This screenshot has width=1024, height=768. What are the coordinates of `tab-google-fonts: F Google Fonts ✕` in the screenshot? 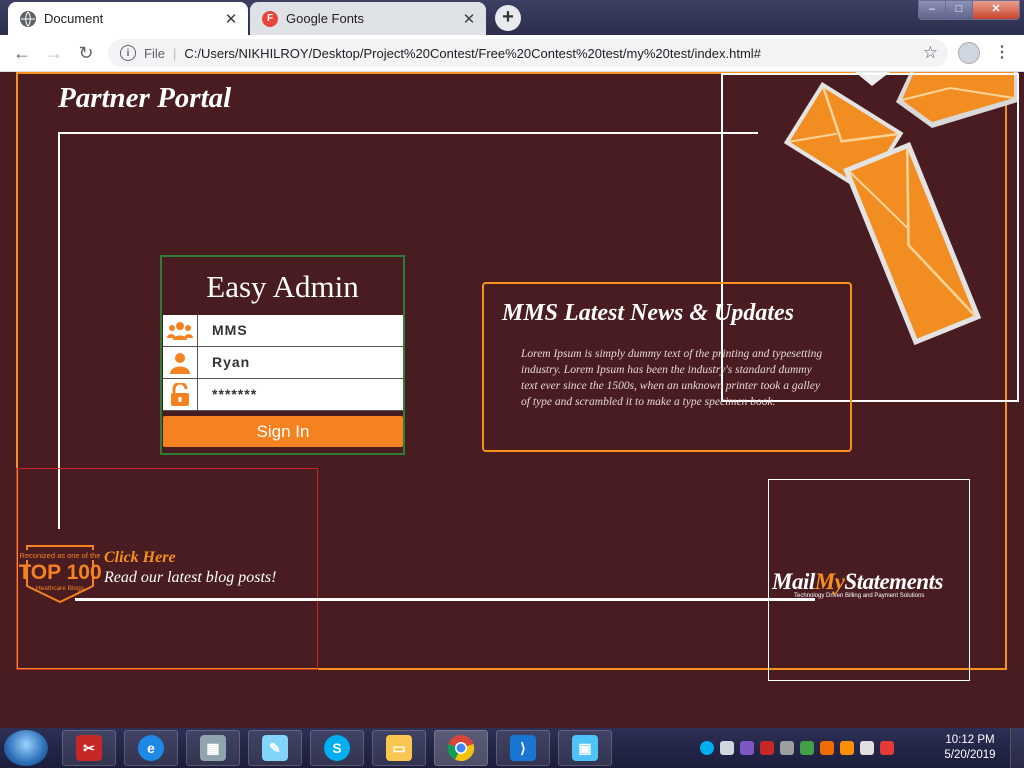 It's located at (368, 18).